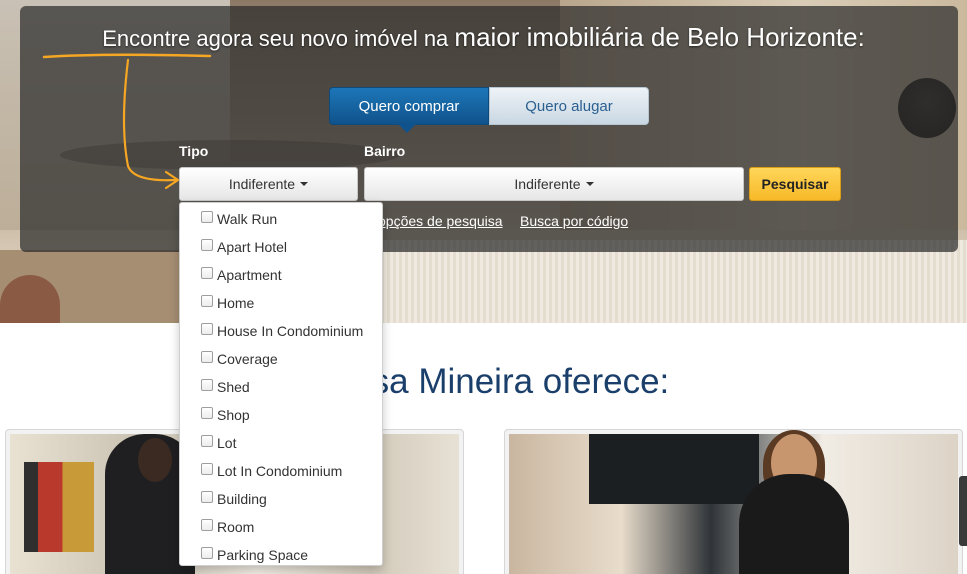 Image resolution: width=967 pixels, height=574 pixels. Describe the element at coordinates (633, 281) in the screenshot. I see `hero-rug-image` at that location.